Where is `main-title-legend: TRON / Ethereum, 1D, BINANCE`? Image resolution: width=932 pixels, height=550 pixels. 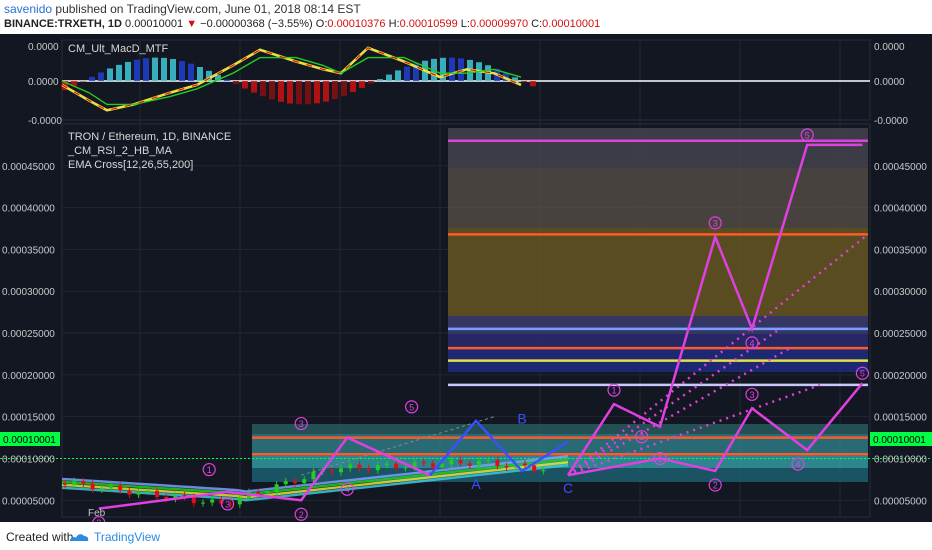
main-title-legend: TRON / Ethereum, 1D, BINANCE is located at coordinates (149, 137).